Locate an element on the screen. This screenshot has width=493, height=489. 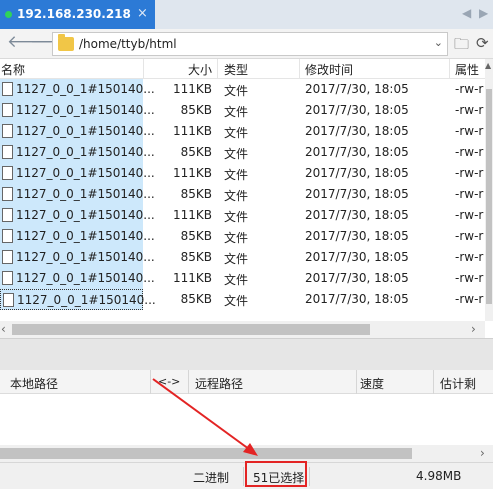
folder-icon is located at coordinates (66, 42).